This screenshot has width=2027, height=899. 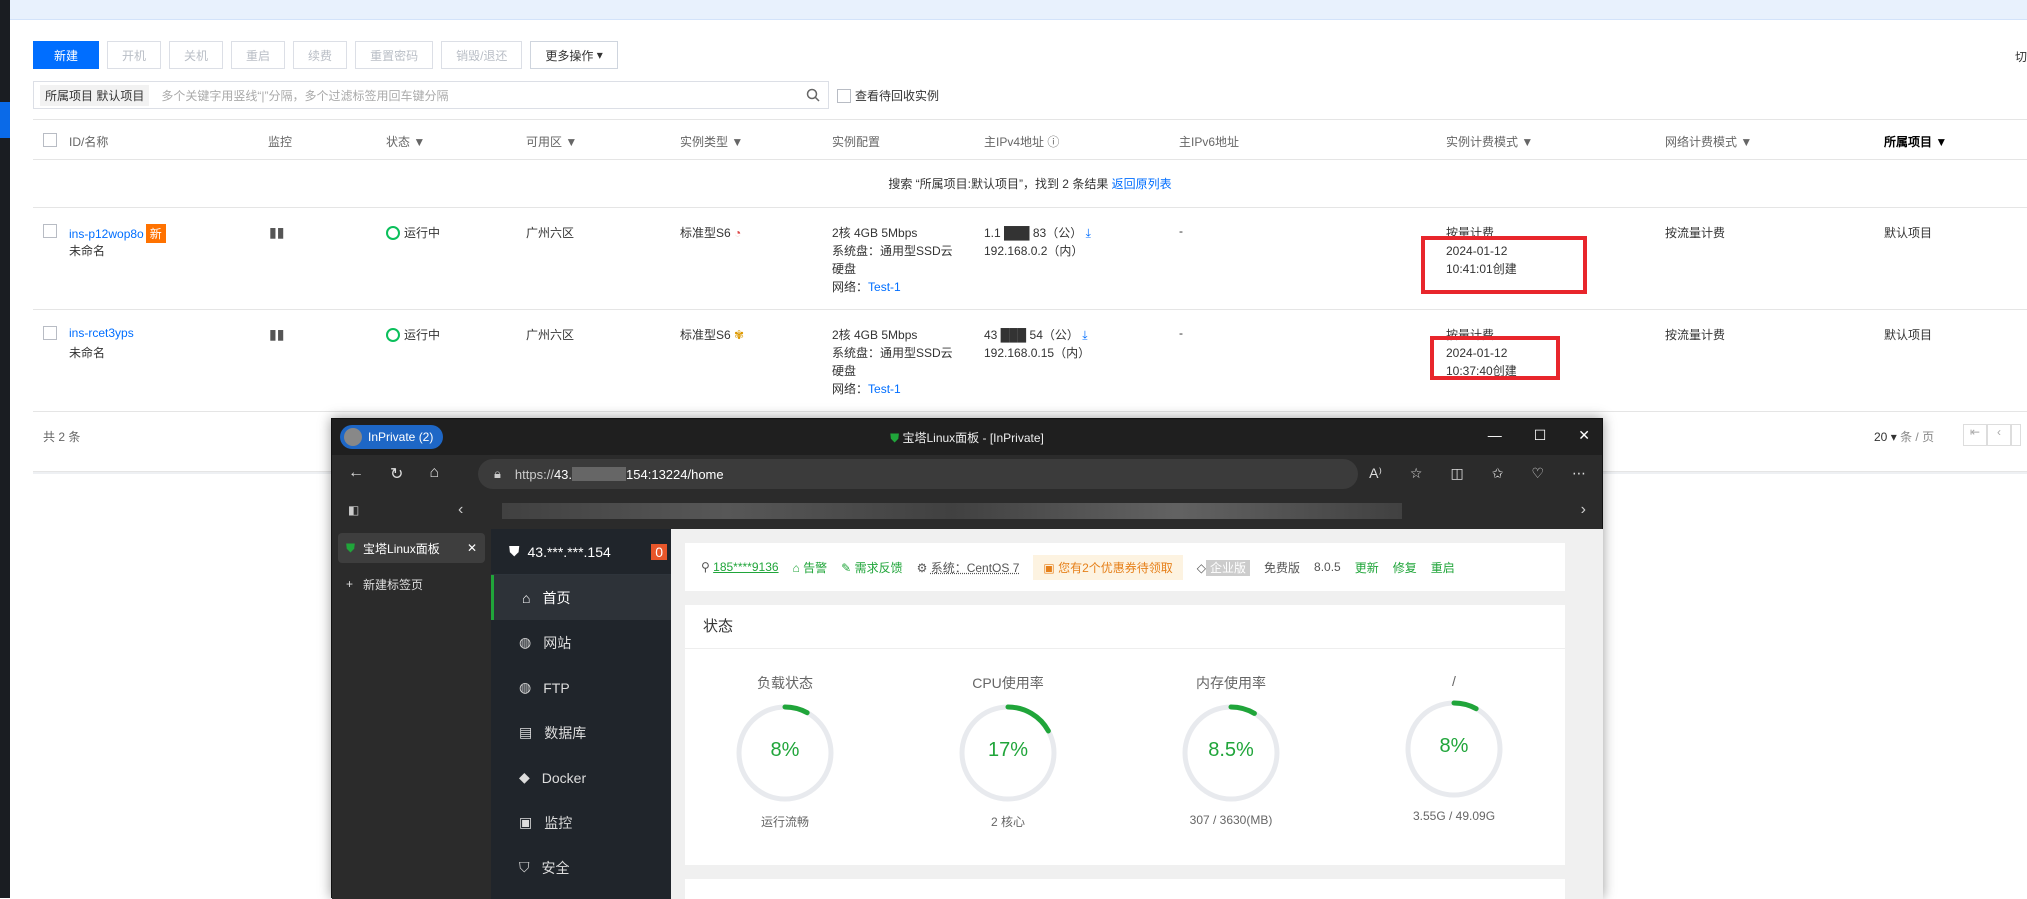 What do you see at coordinates (975, 567) in the screenshot?
I see `system-label: 系统：CentOS 7` at bounding box center [975, 567].